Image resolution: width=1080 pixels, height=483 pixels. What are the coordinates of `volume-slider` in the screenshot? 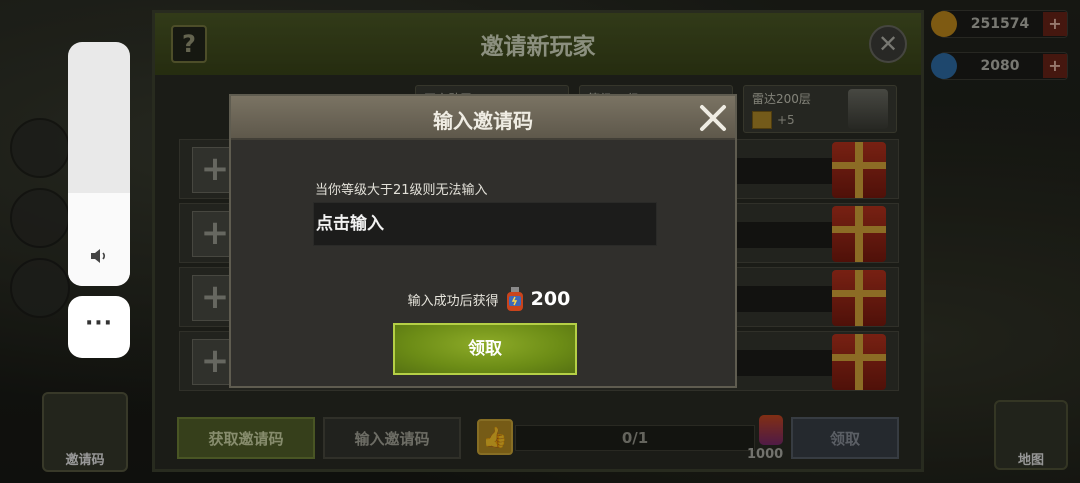 It's located at (99, 164).